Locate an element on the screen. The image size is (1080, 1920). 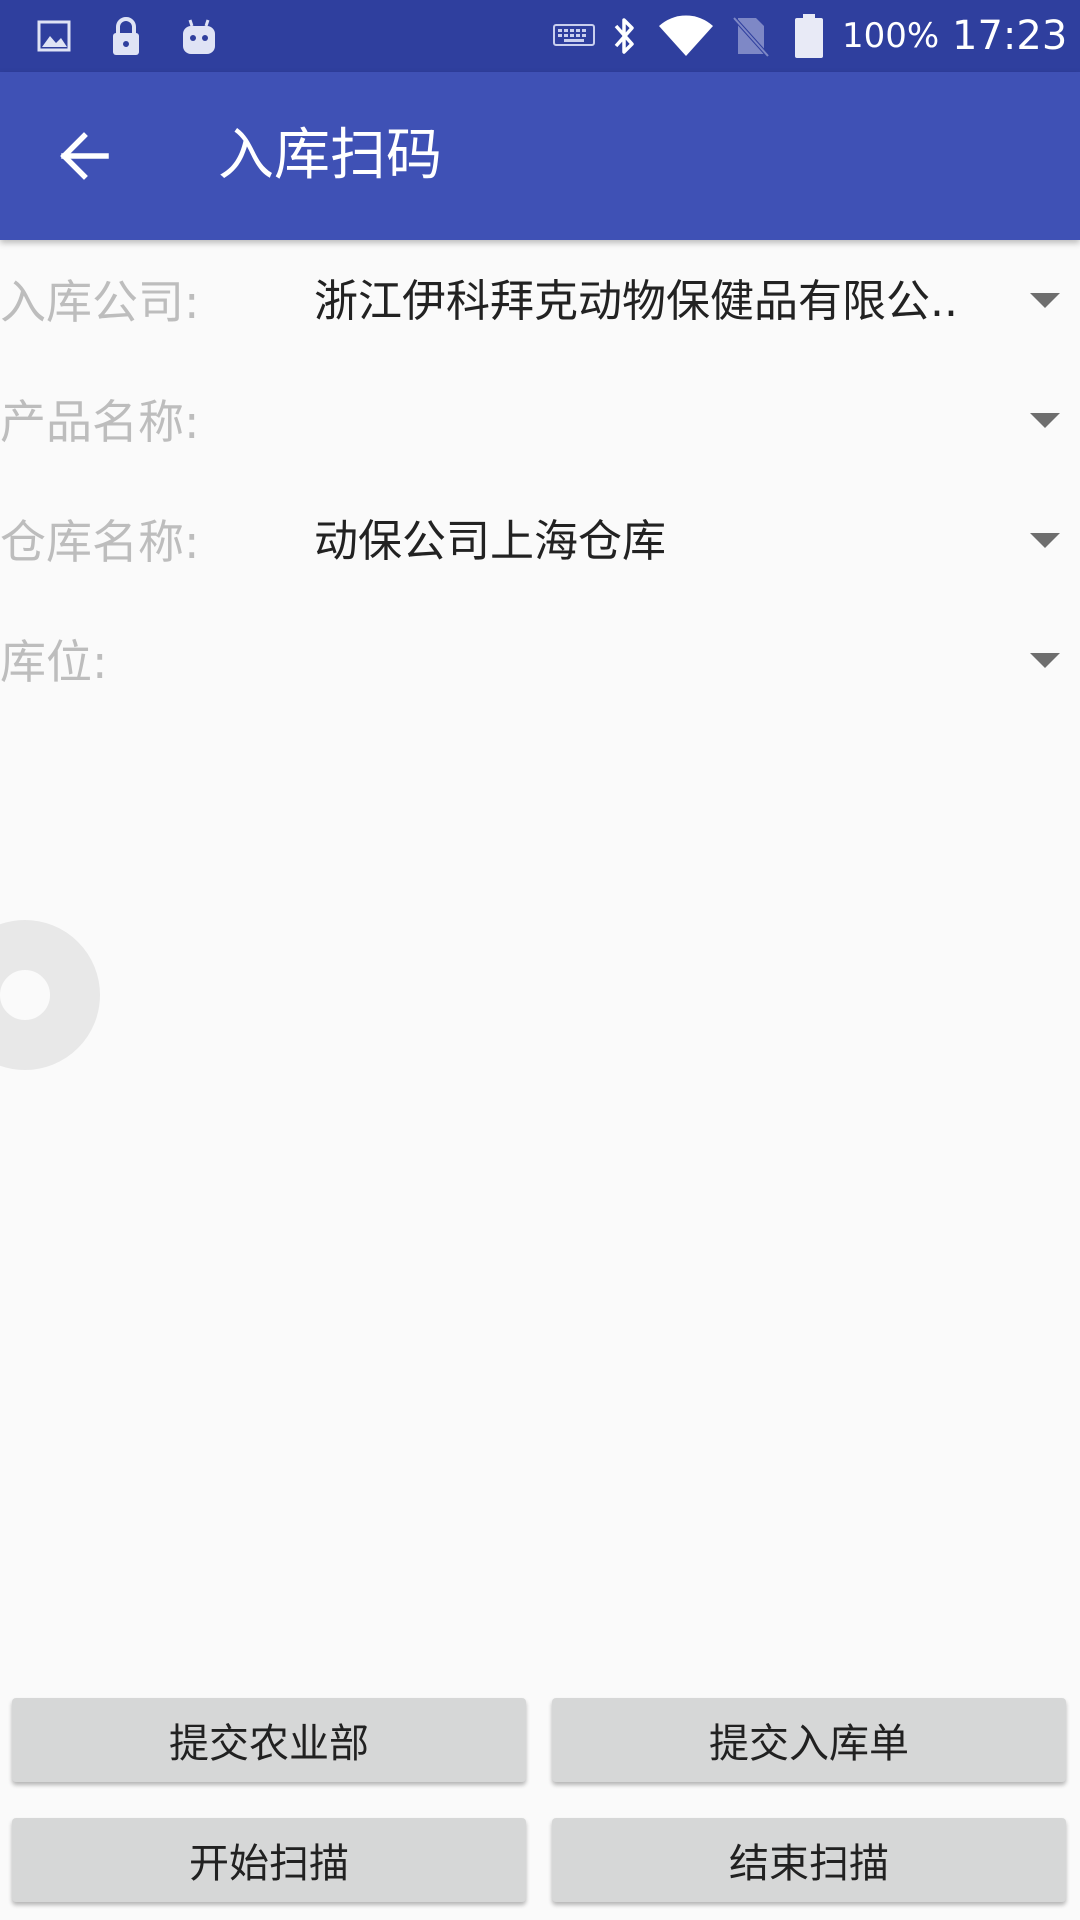
image-icon is located at coordinates (54, 36).